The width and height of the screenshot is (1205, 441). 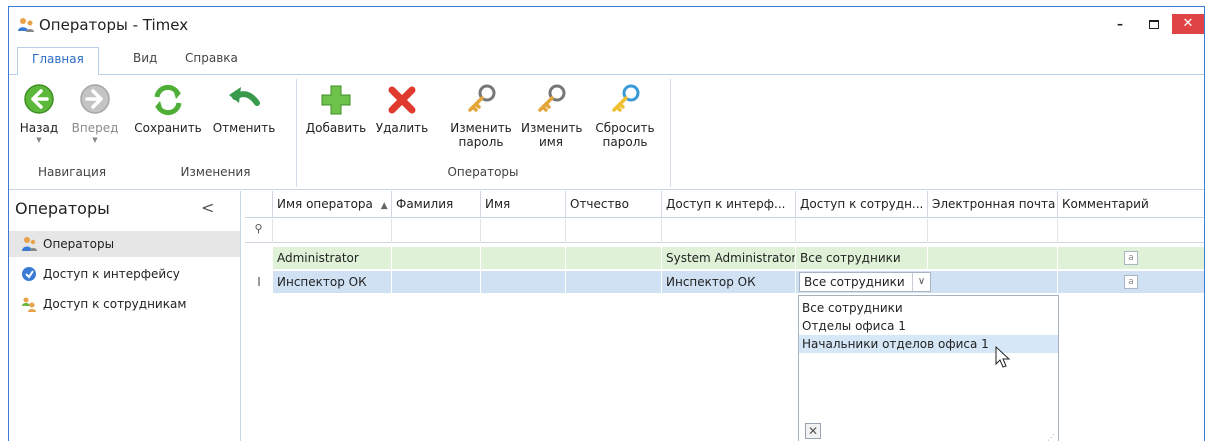 I want to click on resize-grip-icon: ⋰, so click(x=1051, y=437).